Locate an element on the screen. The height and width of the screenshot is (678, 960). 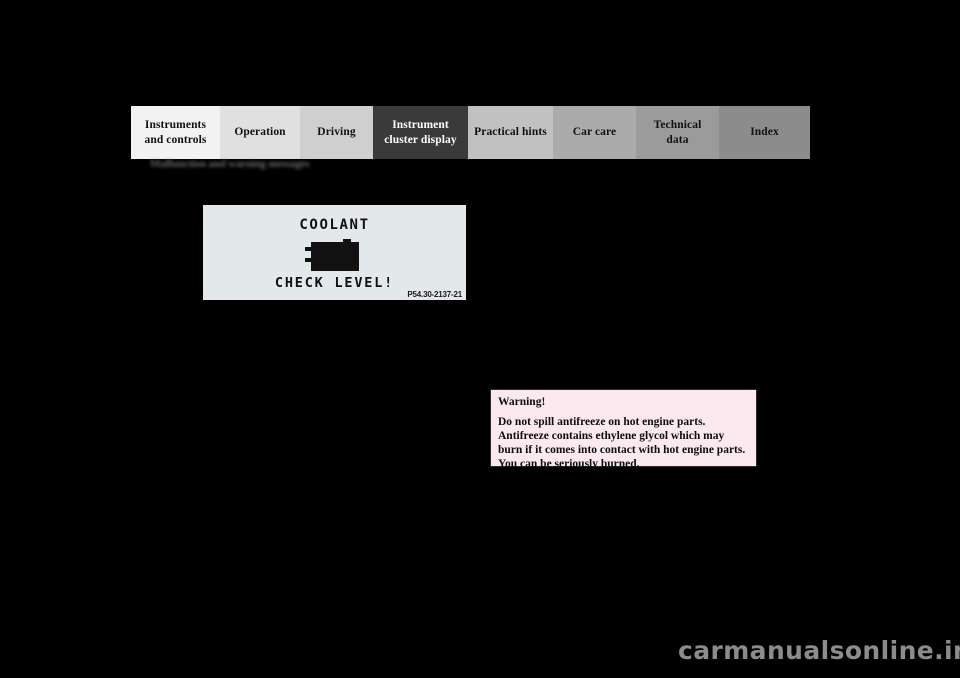
tab-label-line1: Operation is located at coordinates (260, 132).